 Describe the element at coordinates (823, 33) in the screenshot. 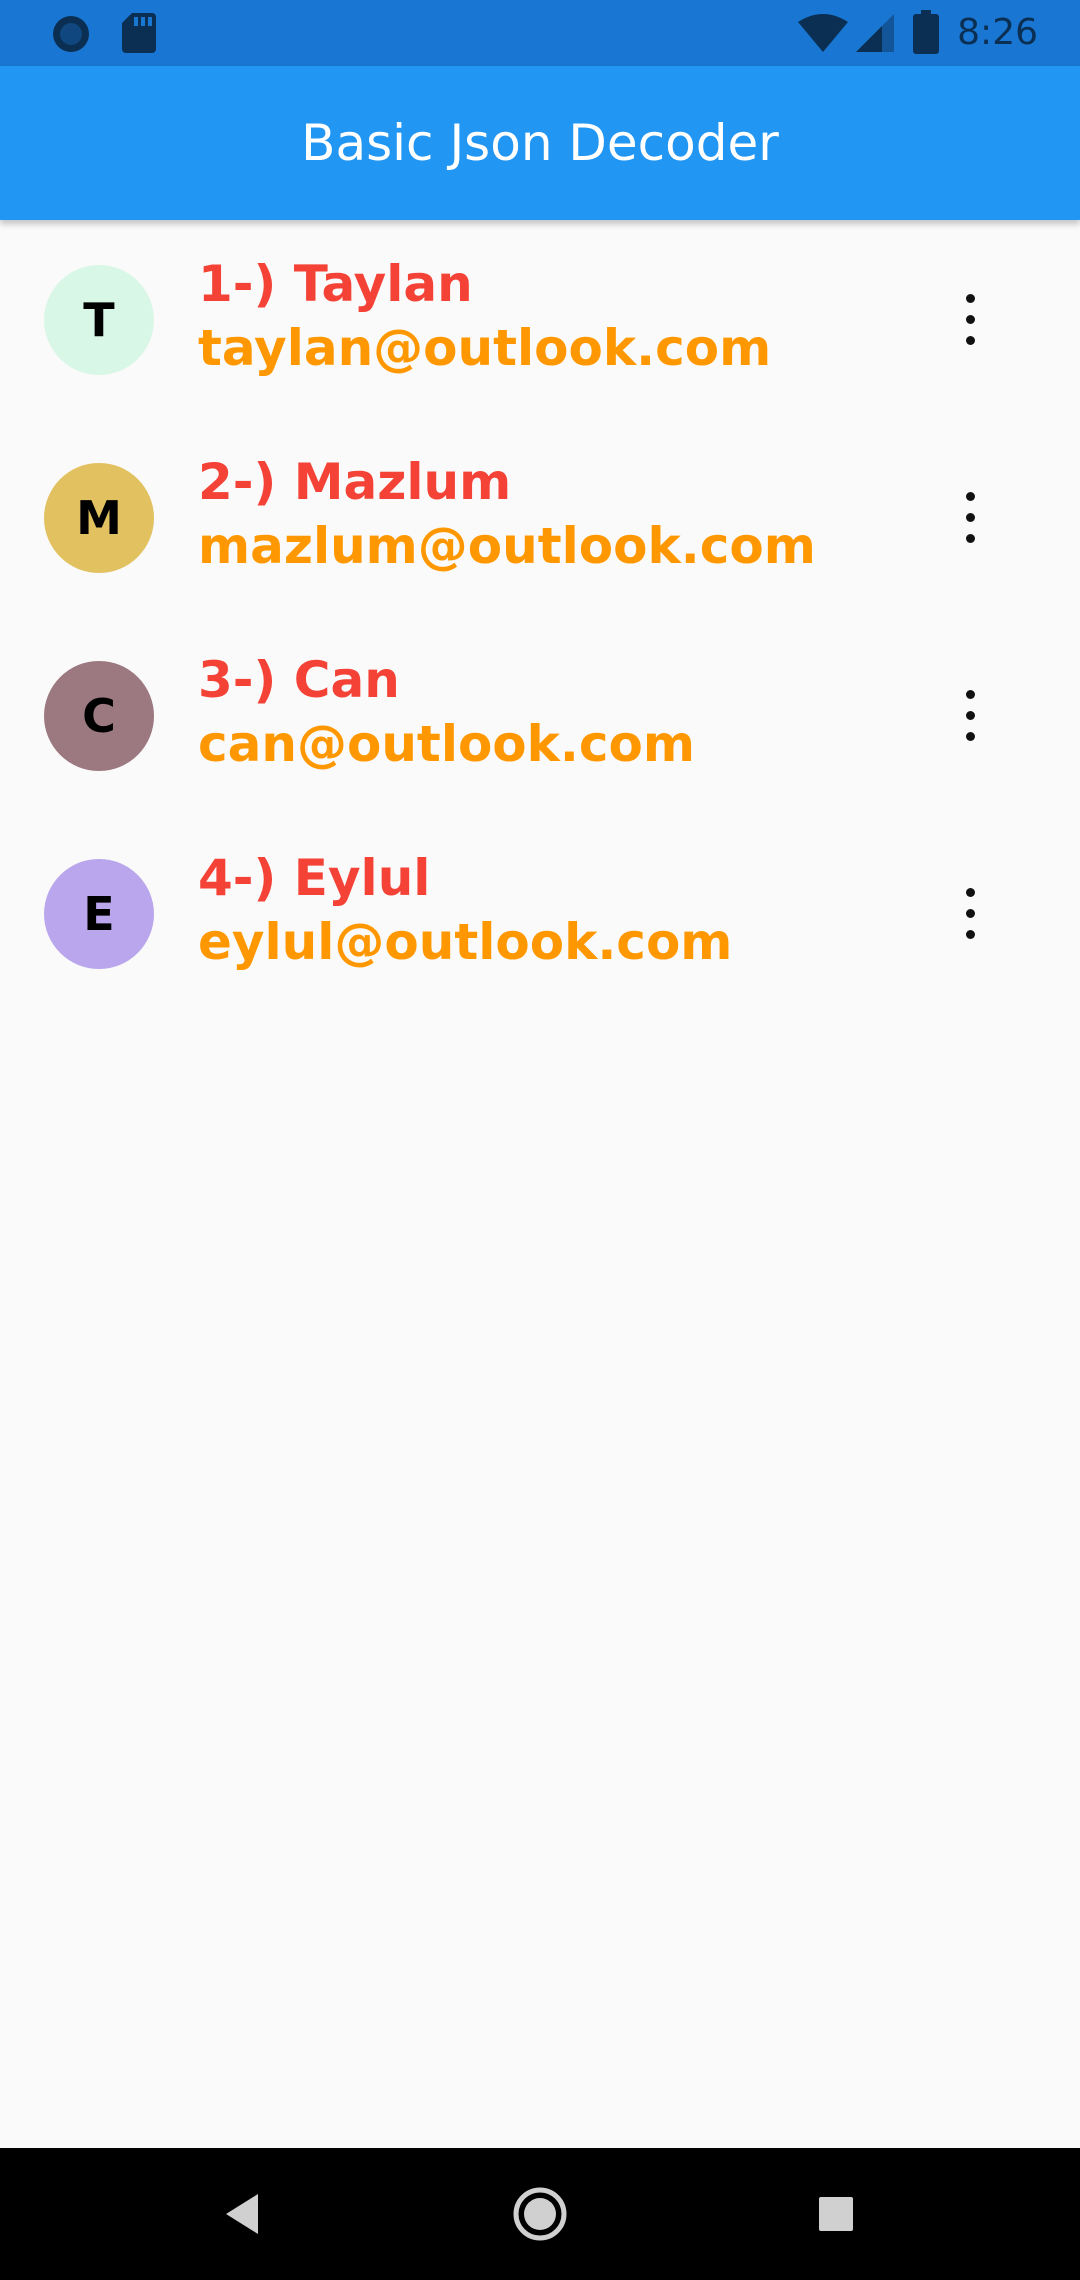

I see `wifi-icon` at that location.